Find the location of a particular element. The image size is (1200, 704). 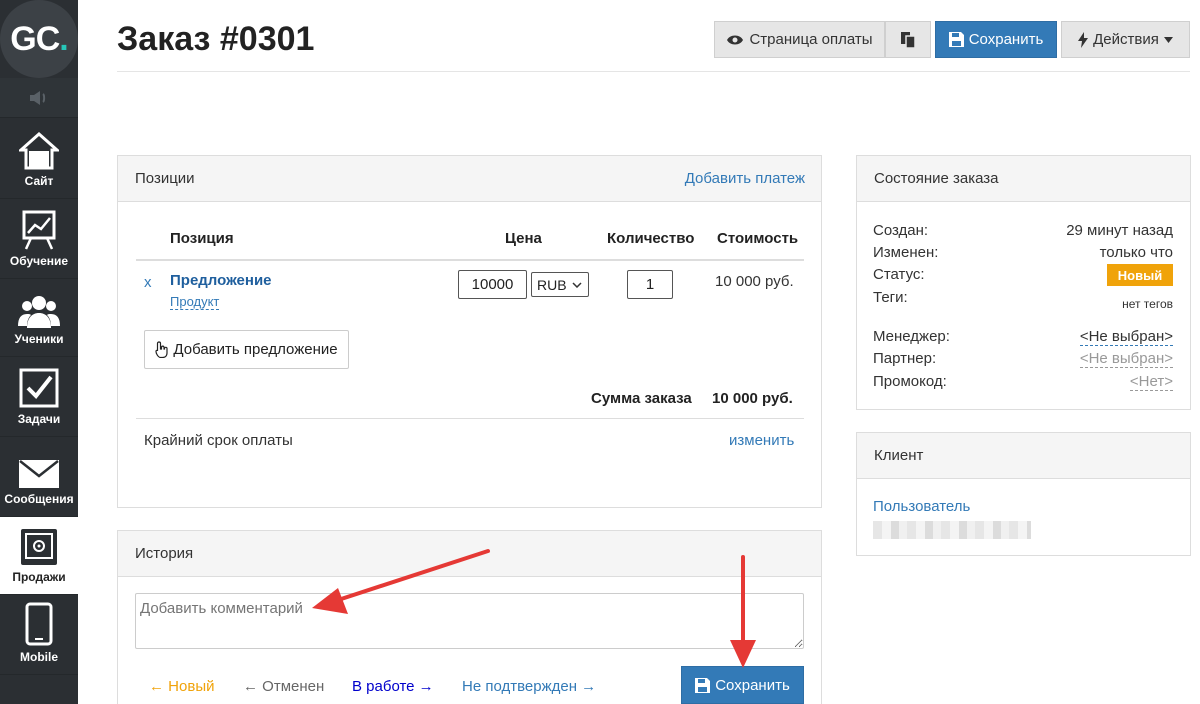

copy-button is located at coordinates (908, 39).